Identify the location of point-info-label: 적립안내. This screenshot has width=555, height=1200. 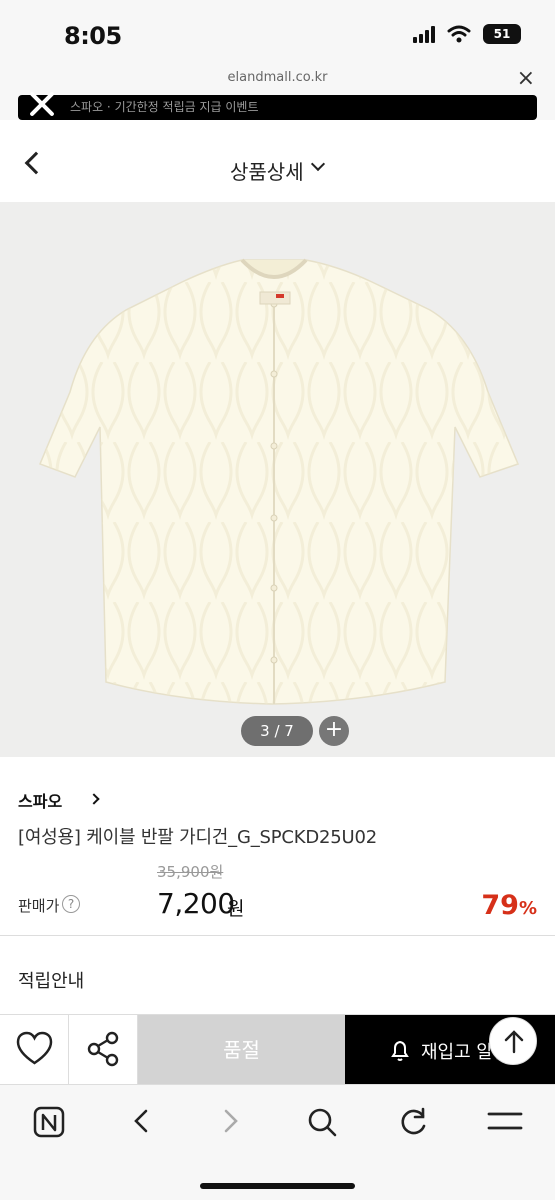
(51, 980).